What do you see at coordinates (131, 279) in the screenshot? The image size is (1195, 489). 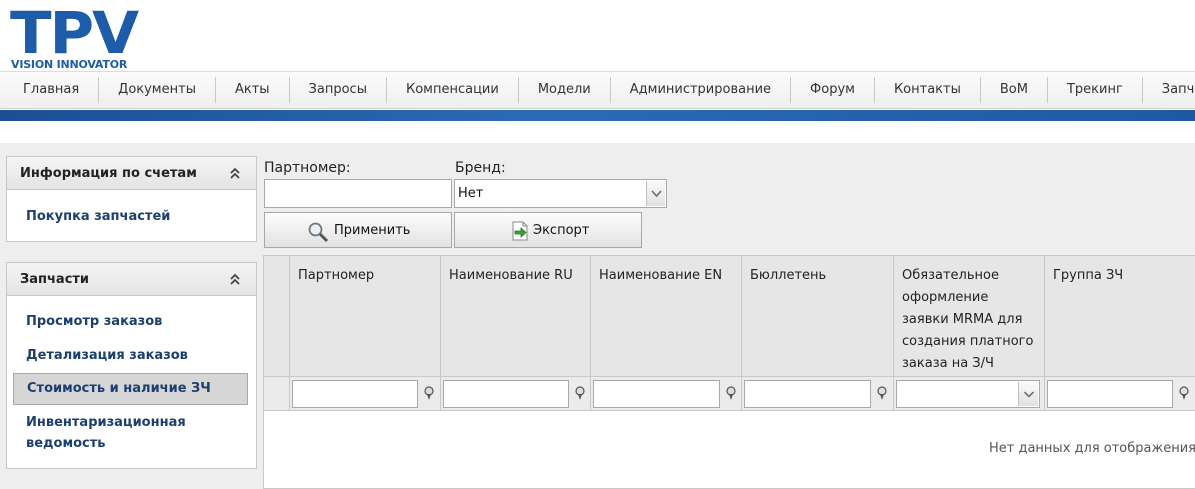 I see `parts-panel-header: Запчасти` at bounding box center [131, 279].